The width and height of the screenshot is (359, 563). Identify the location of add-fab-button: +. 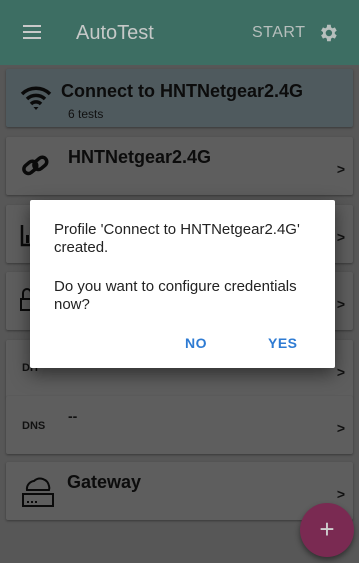
(327, 530).